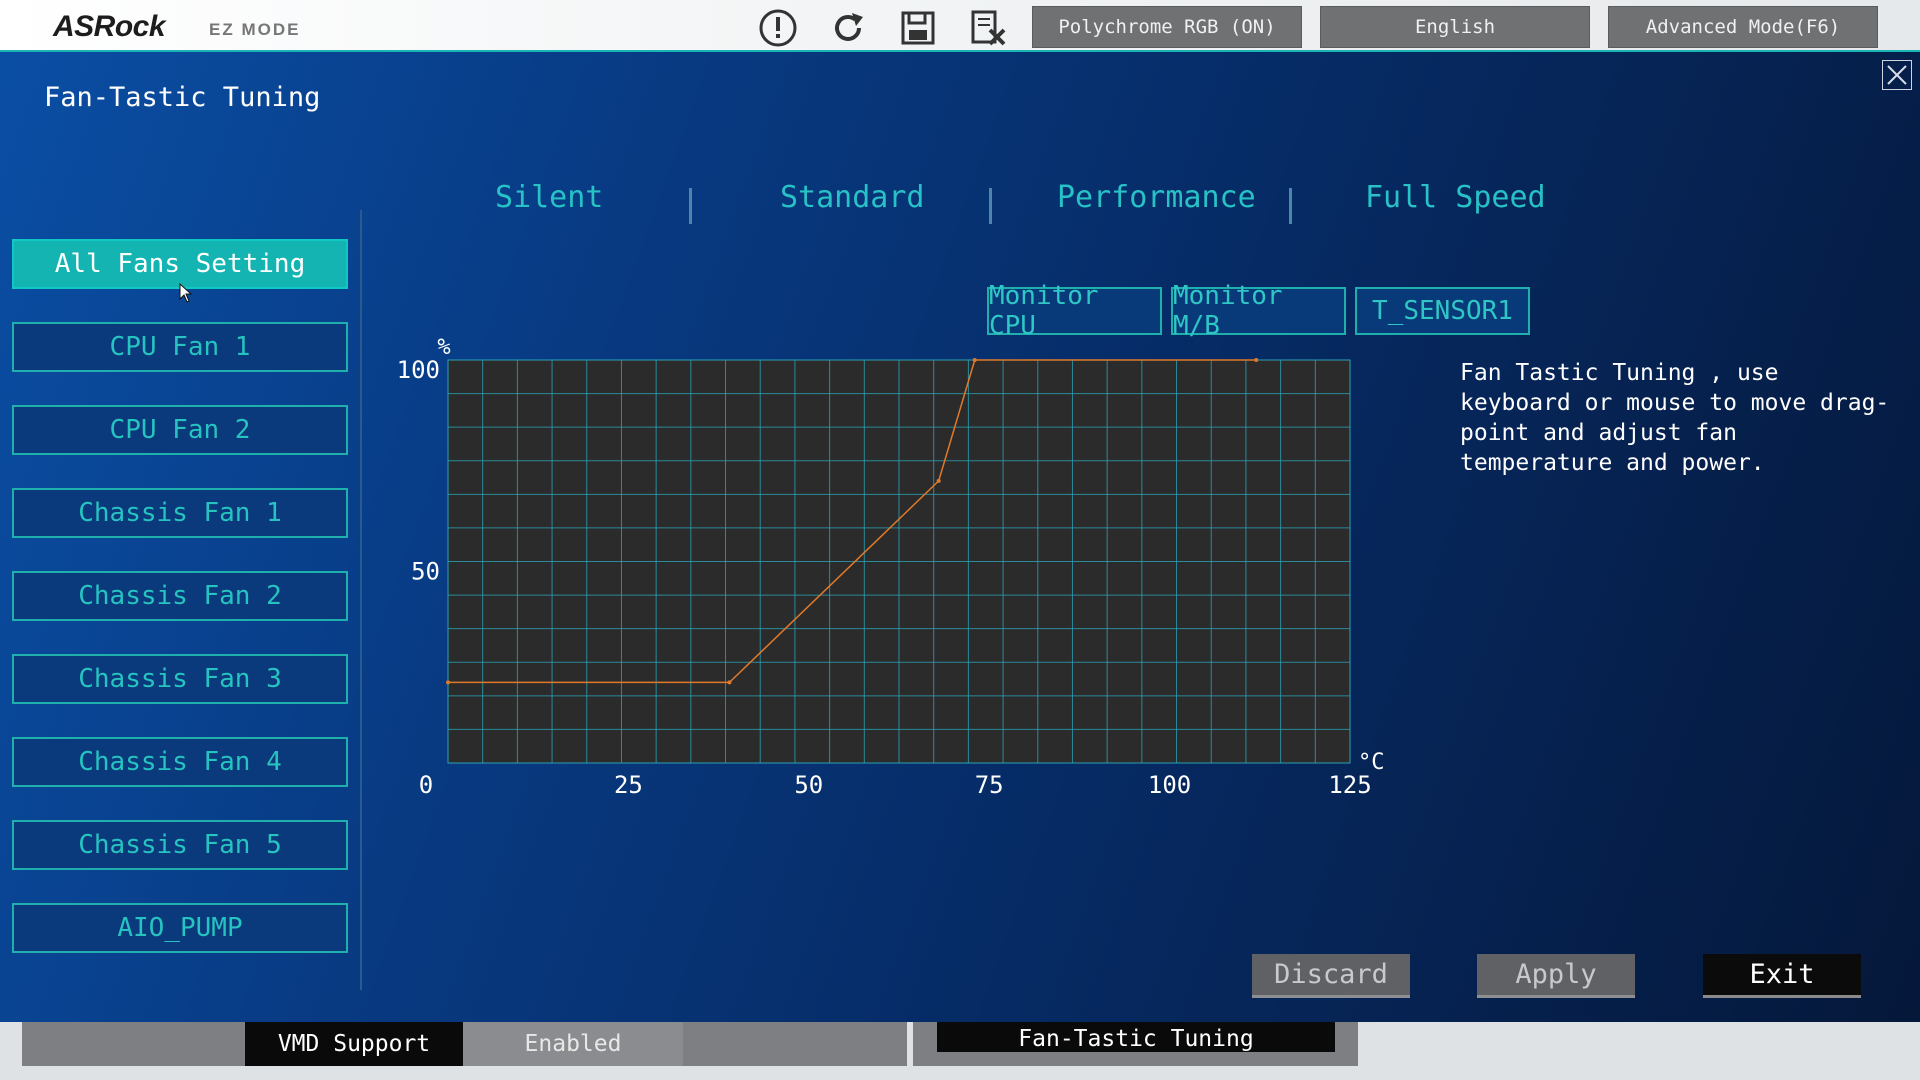  I want to click on fan-chassis-fan-4: Chassis Fan 4, so click(180, 762).